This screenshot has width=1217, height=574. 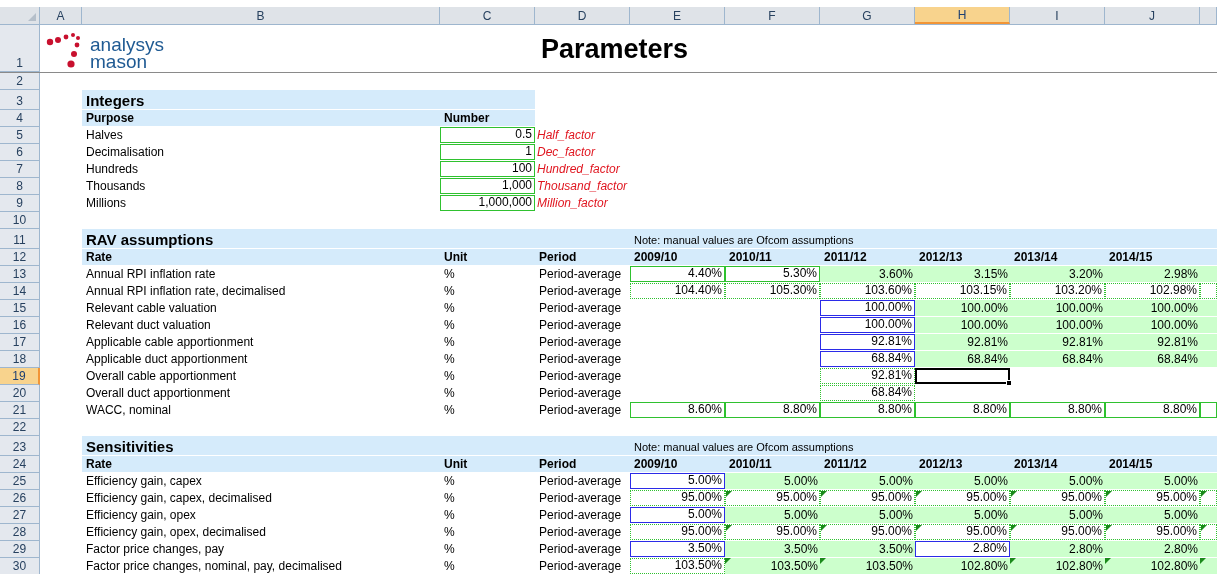 What do you see at coordinates (20, 257) in the screenshot?
I see `row-header: 12` at bounding box center [20, 257].